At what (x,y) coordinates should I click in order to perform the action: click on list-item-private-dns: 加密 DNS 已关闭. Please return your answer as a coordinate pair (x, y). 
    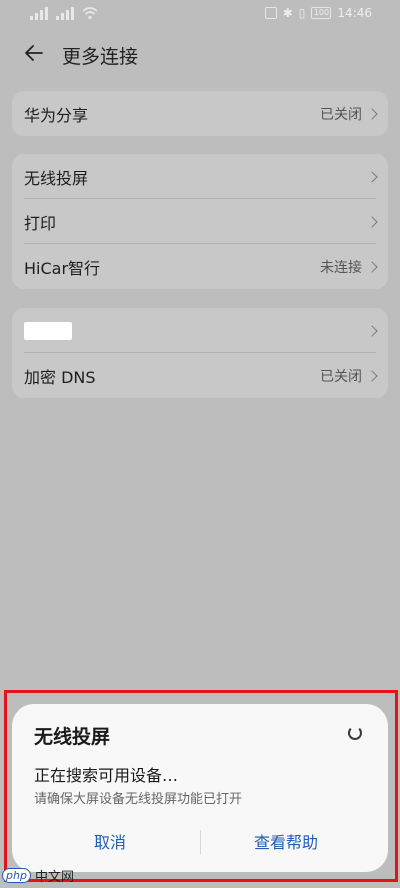
    Looking at the image, I should click on (200, 375).